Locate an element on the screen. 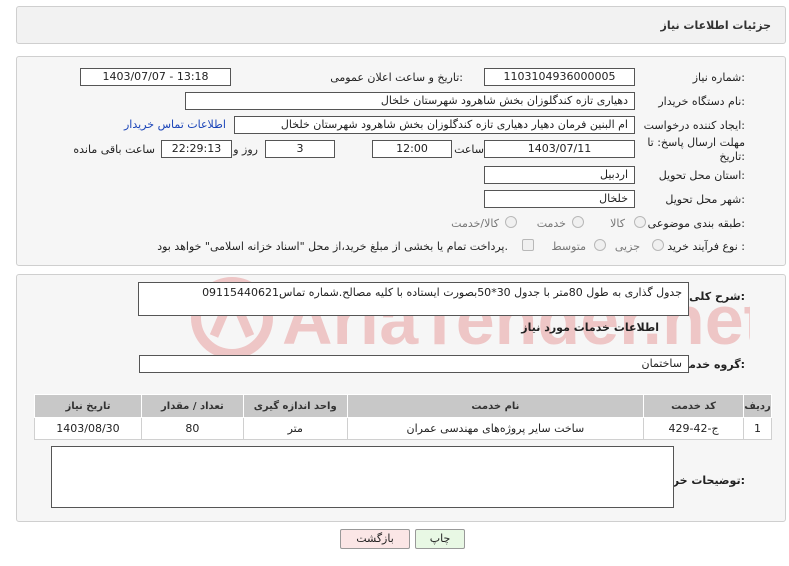  category-label: طبقه بندی موضوعی: is located at coordinates (696, 223).